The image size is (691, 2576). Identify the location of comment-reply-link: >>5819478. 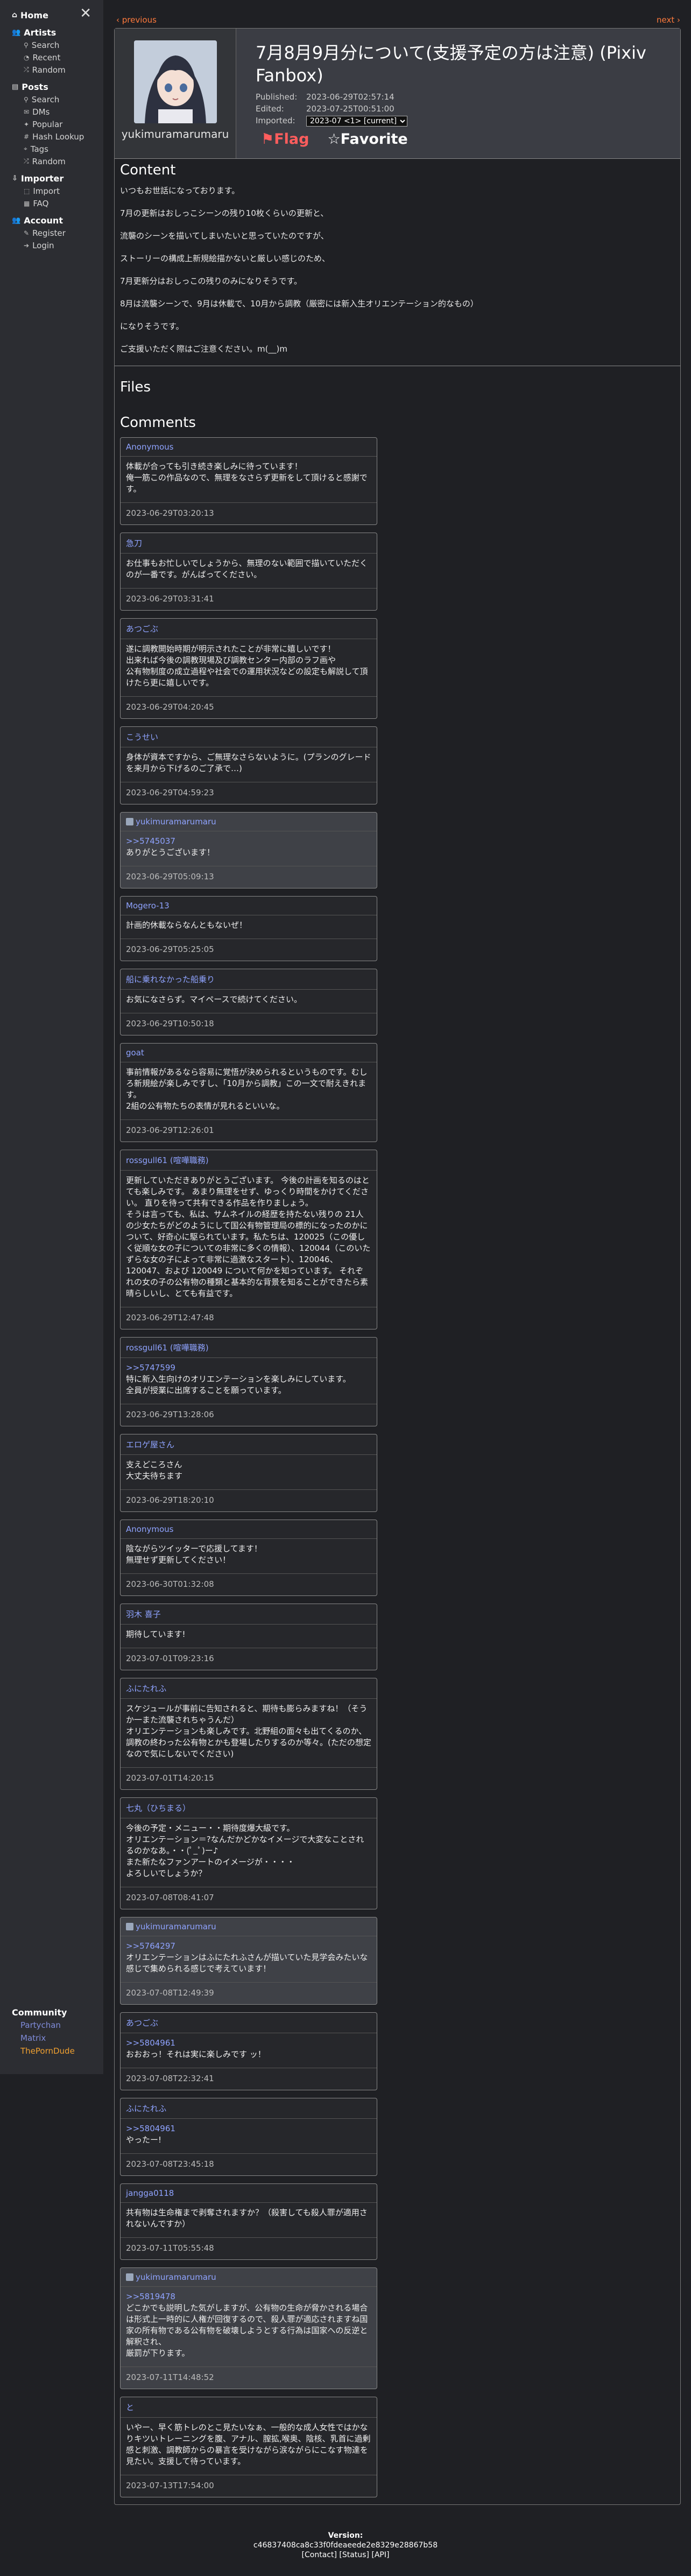
(248, 2296).